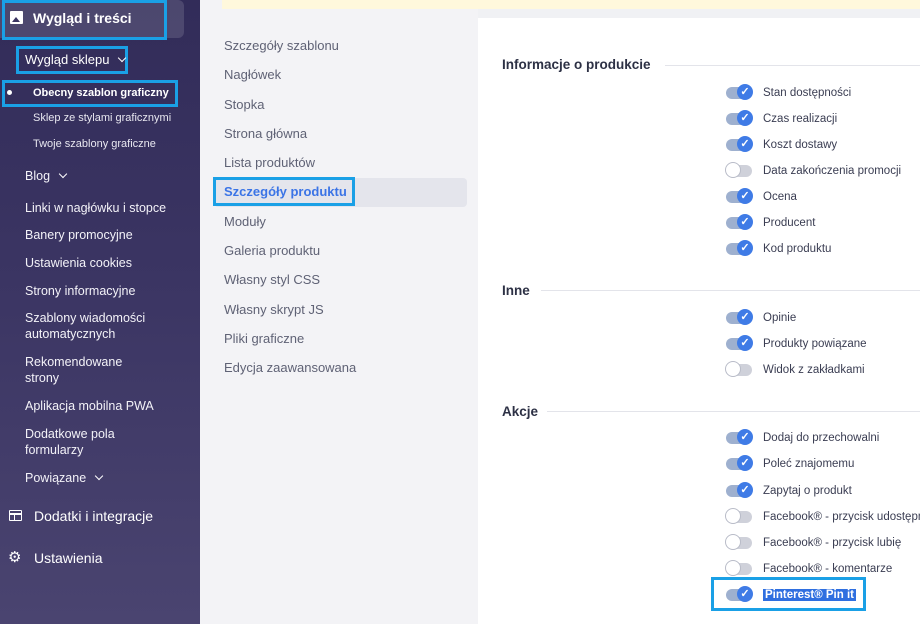  What do you see at coordinates (94, 144) in the screenshot?
I see `sidebar-sub-item-your-themes: Twoje szablony graficzne` at bounding box center [94, 144].